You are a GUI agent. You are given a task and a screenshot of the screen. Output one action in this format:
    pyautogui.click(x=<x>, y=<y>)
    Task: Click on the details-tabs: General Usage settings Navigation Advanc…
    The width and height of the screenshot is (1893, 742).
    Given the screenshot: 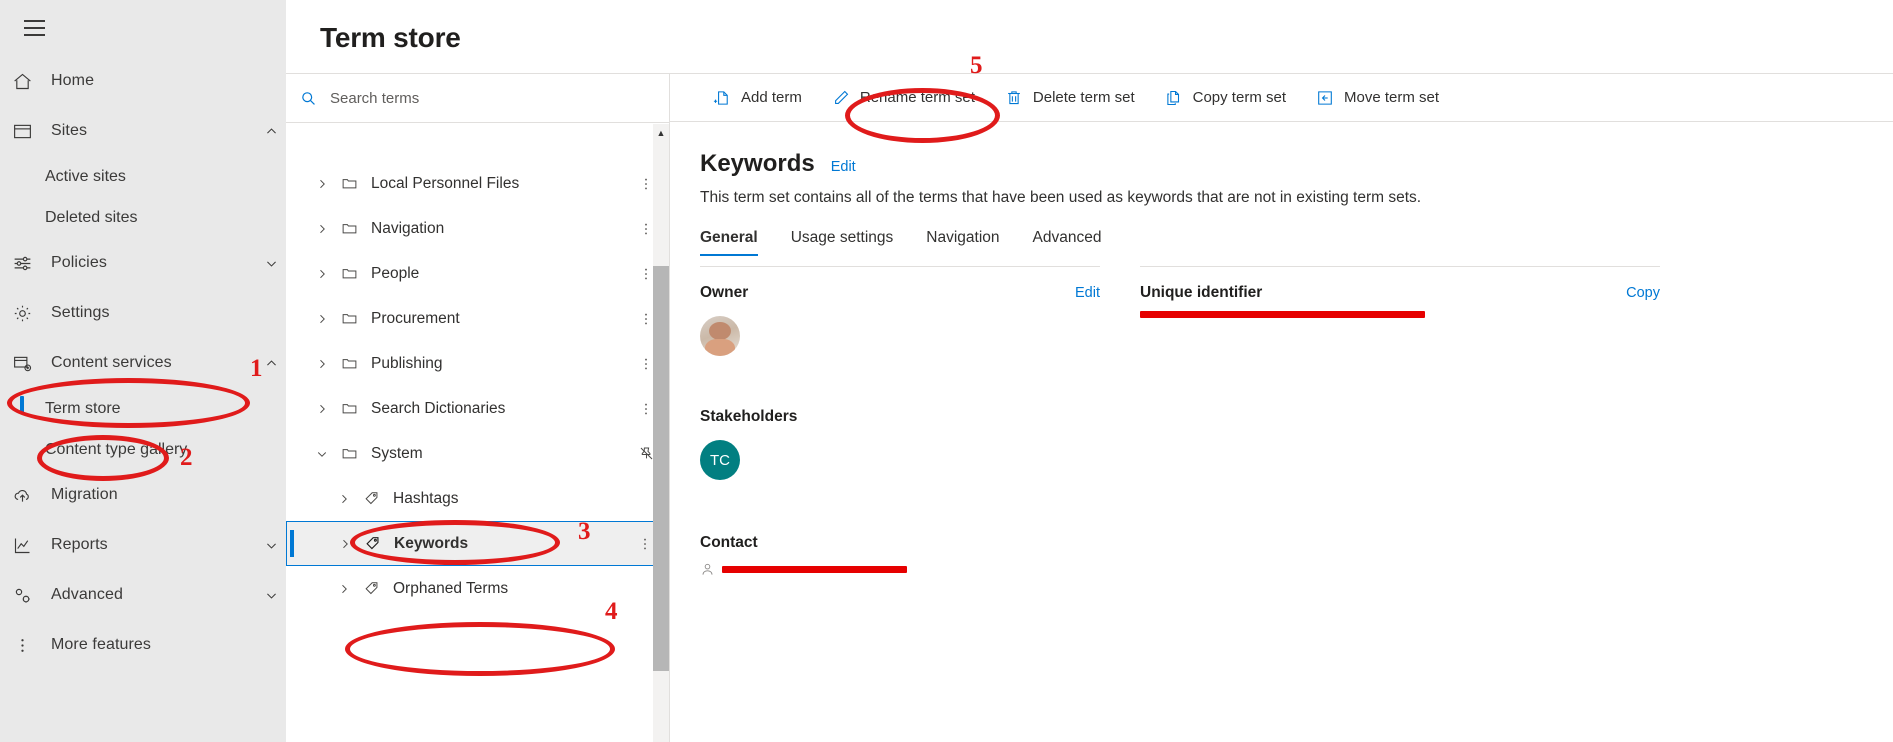 What is the action you would take?
    pyautogui.click(x=1296, y=242)
    